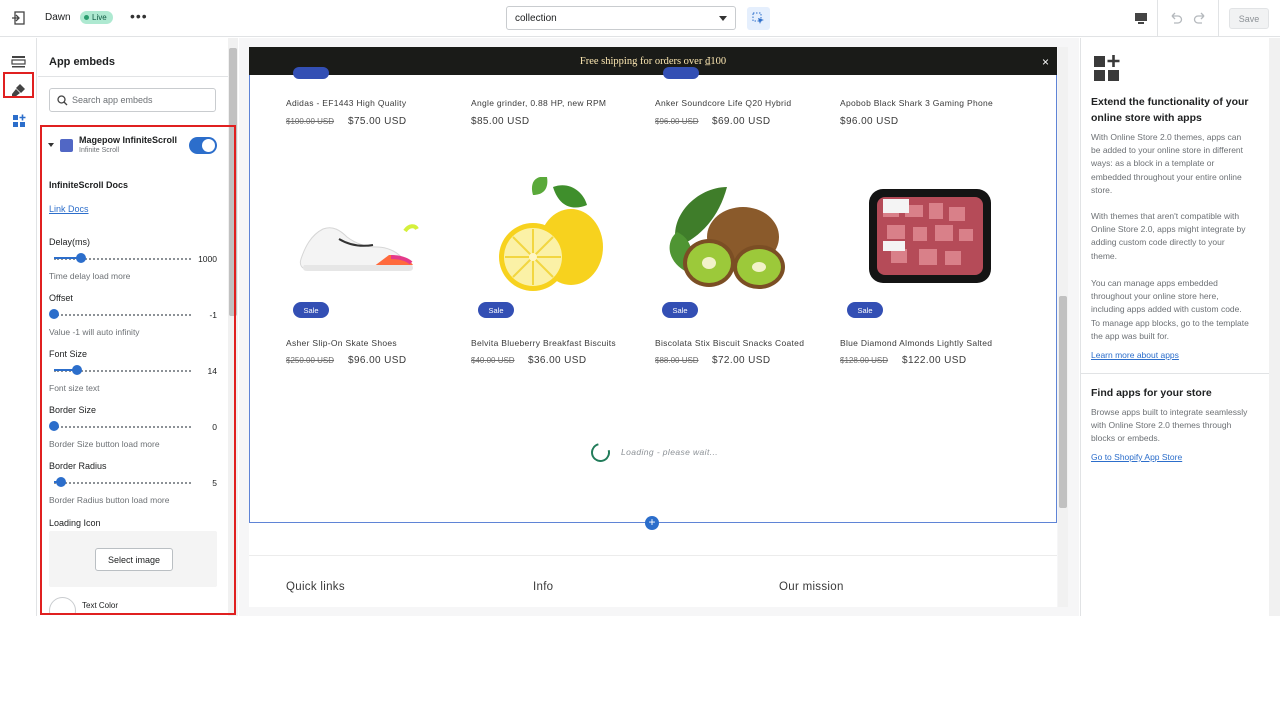  What do you see at coordinates (62, 605) in the screenshot?
I see `text-color-swatch` at bounding box center [62, 605].